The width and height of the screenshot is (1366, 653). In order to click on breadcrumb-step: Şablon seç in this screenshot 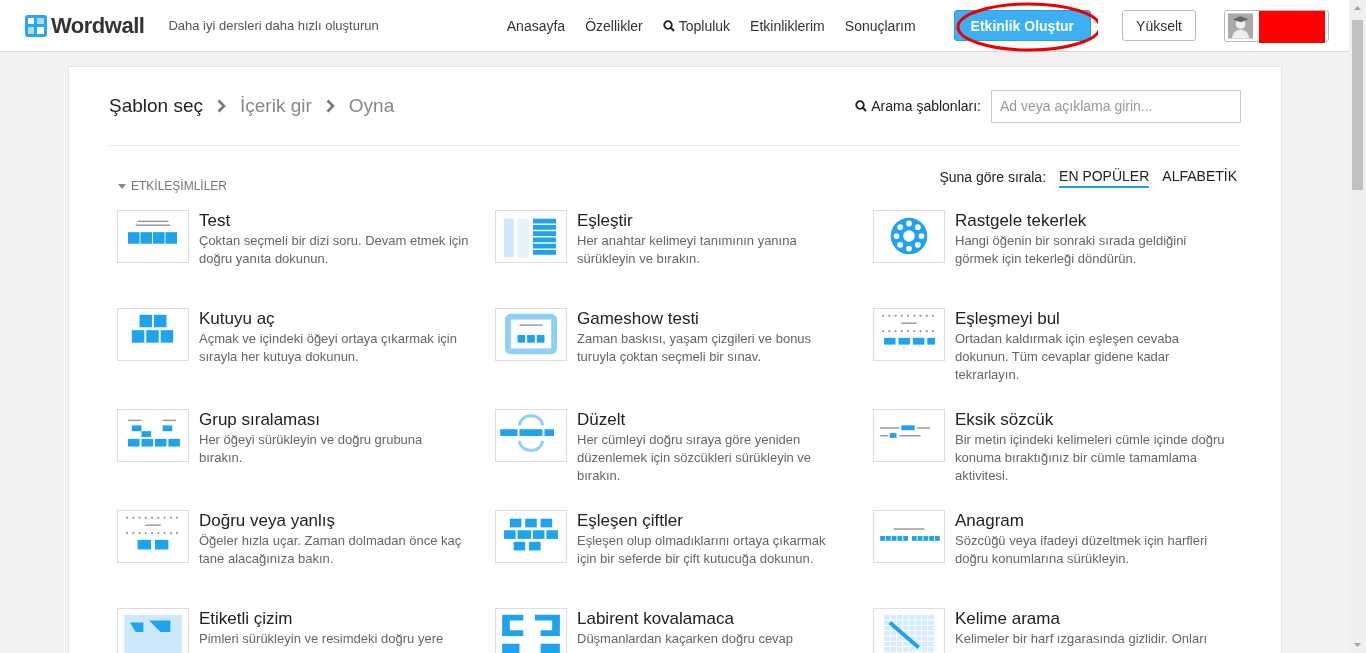, I will do `click(156, 106)`.